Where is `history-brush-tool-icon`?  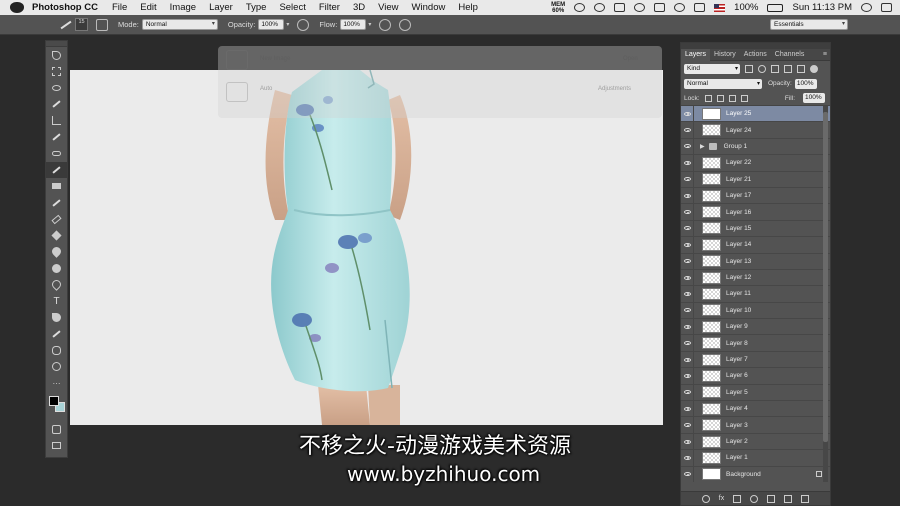
history-brush-tool-icon is located at coordinates (56, 203).